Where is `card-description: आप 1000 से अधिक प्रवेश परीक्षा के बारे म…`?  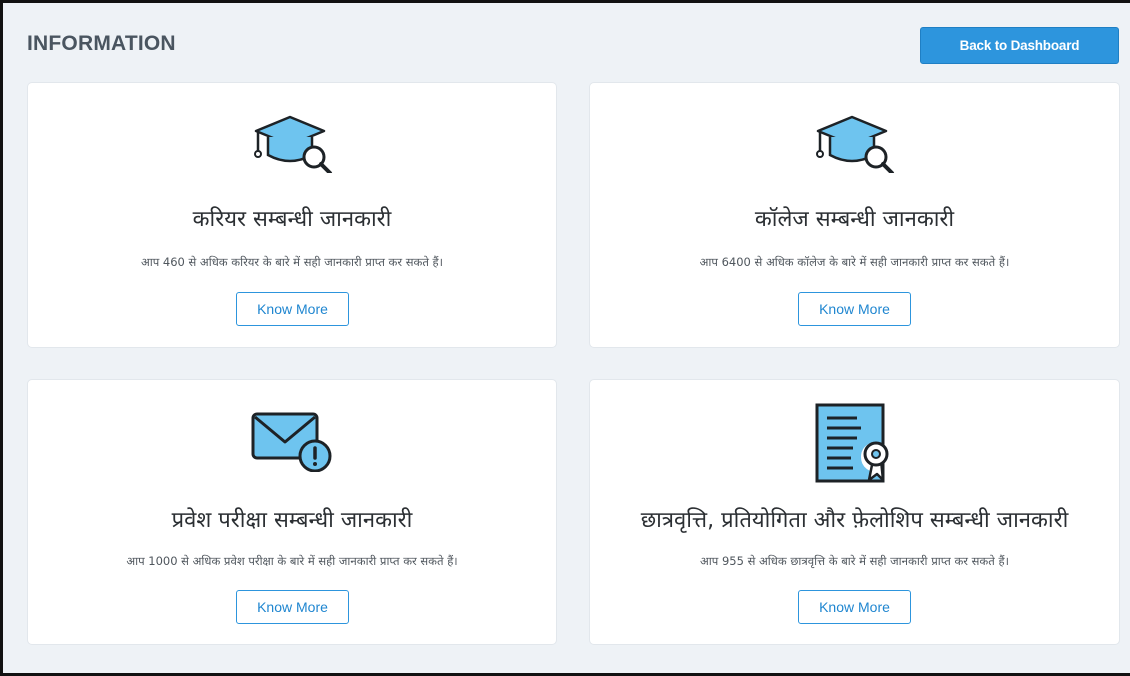 card-description: आप 1000 से अधिक प्रवेश परीक्षा के बारे म… is located at coordinates (292, 561).